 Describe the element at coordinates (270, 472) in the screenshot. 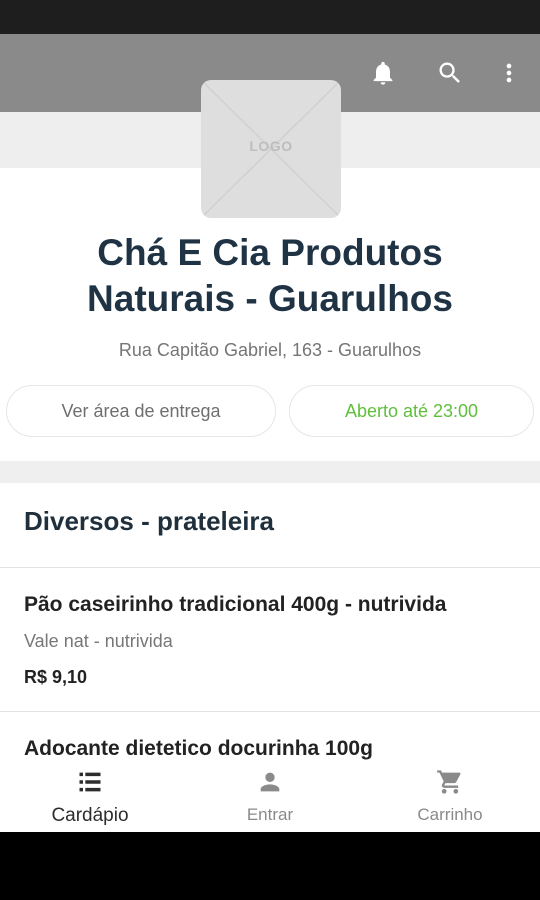

I see `section-divider` at that location.